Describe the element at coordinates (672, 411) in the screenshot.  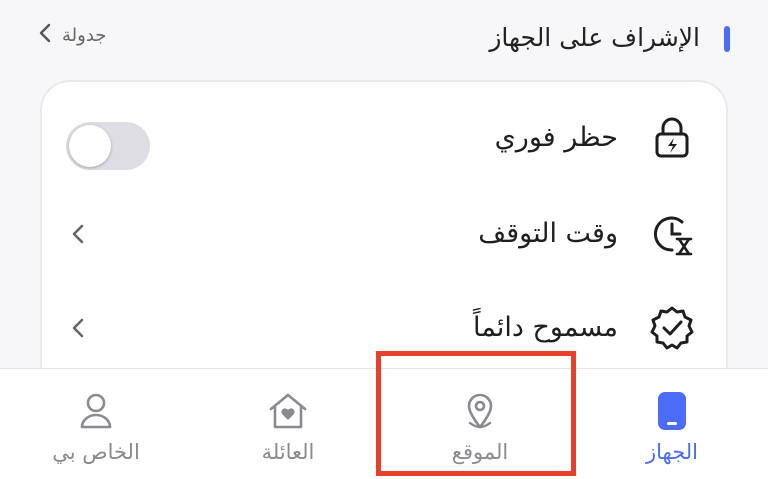
I see `phone-icon` at that location.